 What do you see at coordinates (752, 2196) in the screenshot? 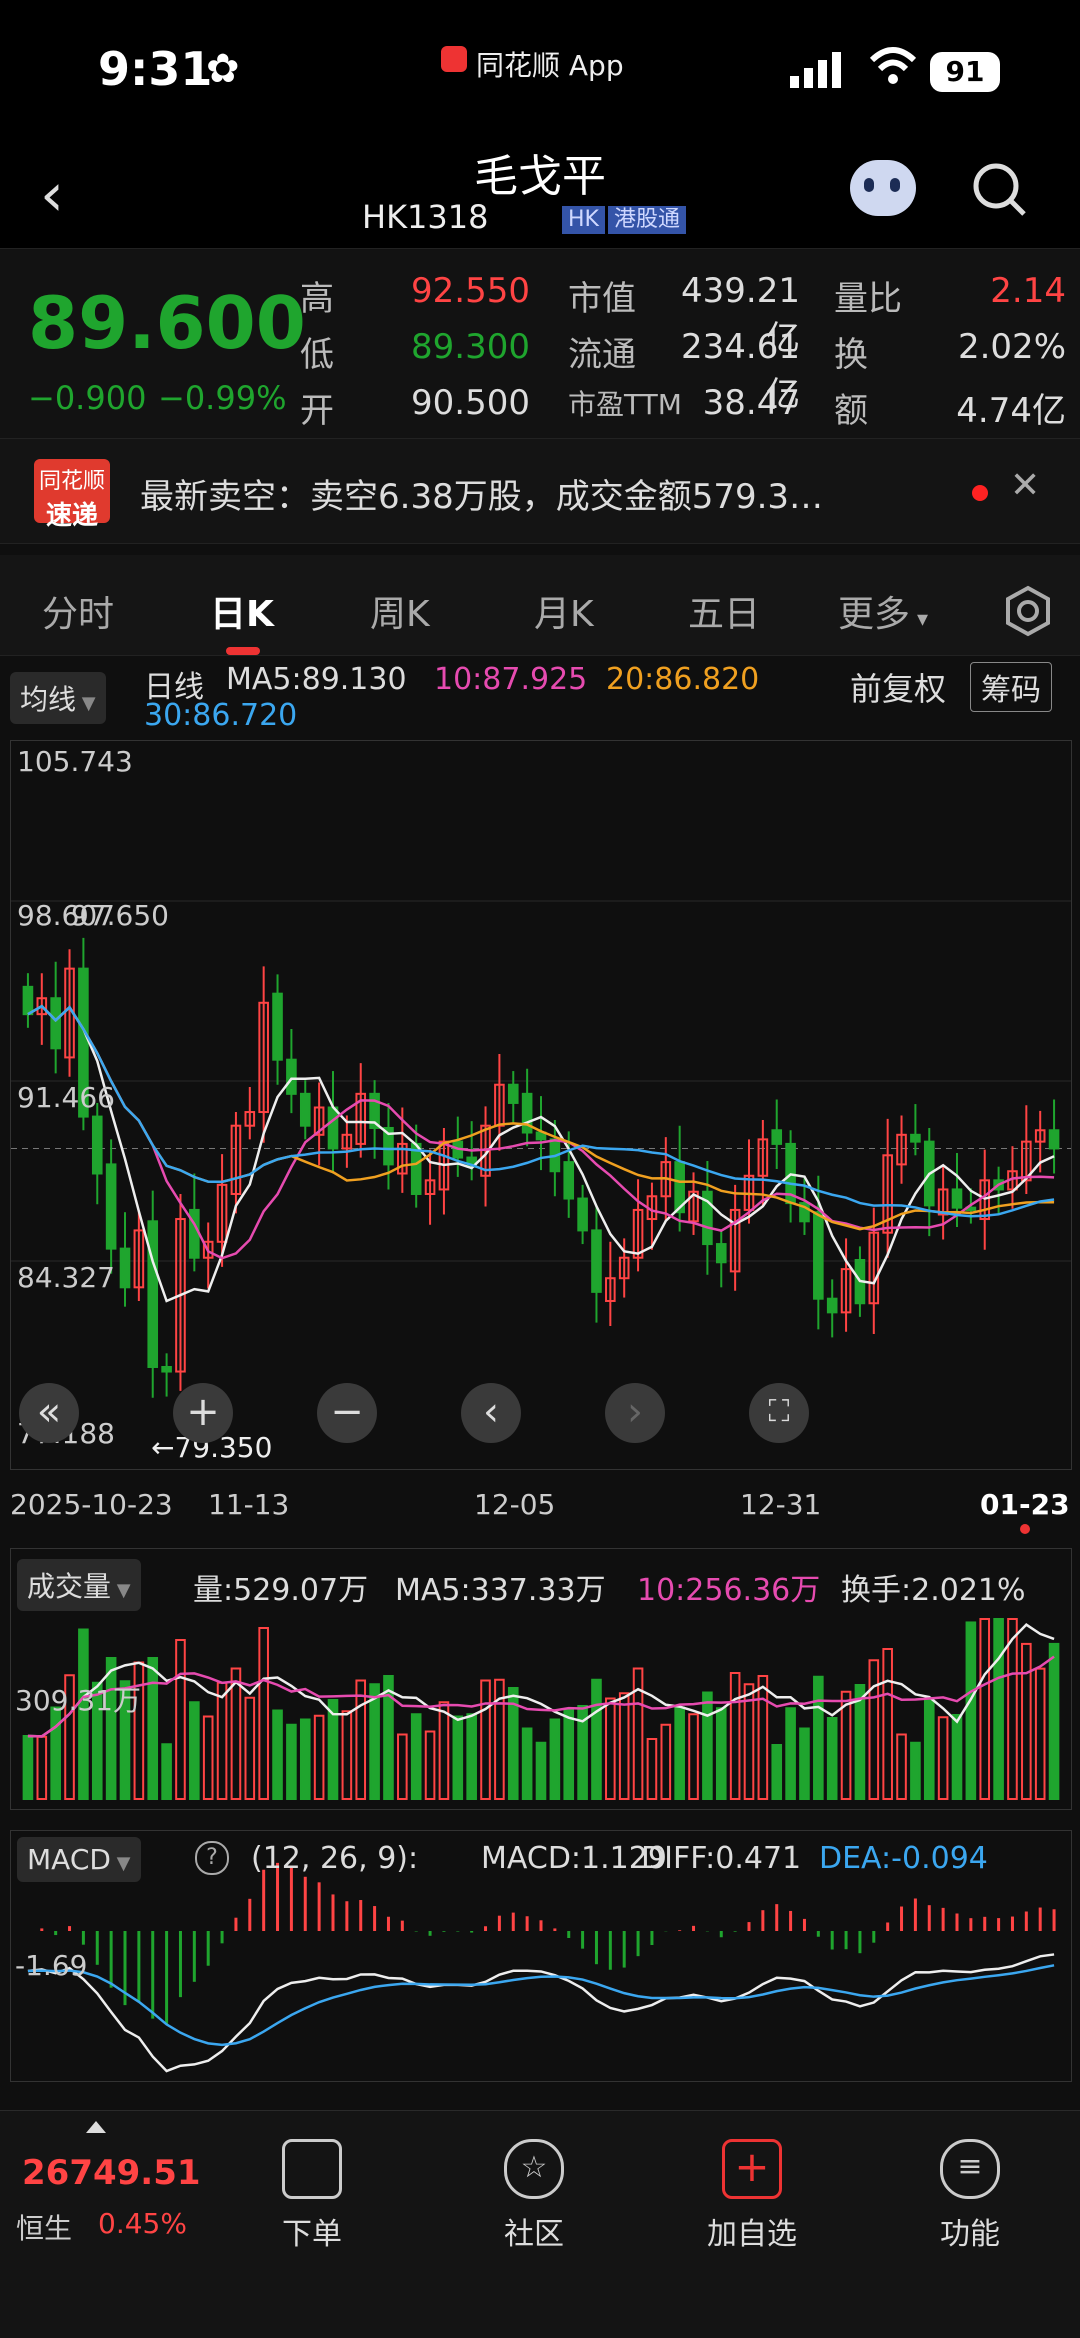
I see `add-watchlist-button: + 加自选` at bounding box center [752, 2196].